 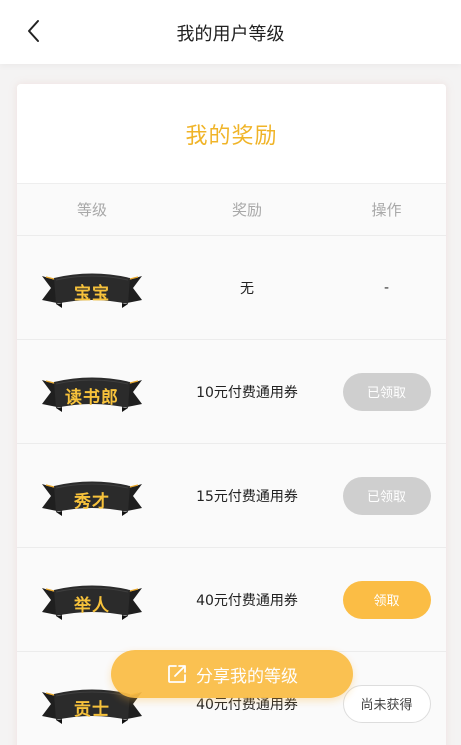 What do you see at coordinates (91, 210) in the screenshot?
I see `column-header-level: 等级` at bounding box center [91, 210].